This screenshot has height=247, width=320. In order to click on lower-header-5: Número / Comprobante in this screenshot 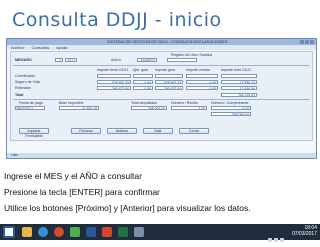, I will do `click(230, 103)`.